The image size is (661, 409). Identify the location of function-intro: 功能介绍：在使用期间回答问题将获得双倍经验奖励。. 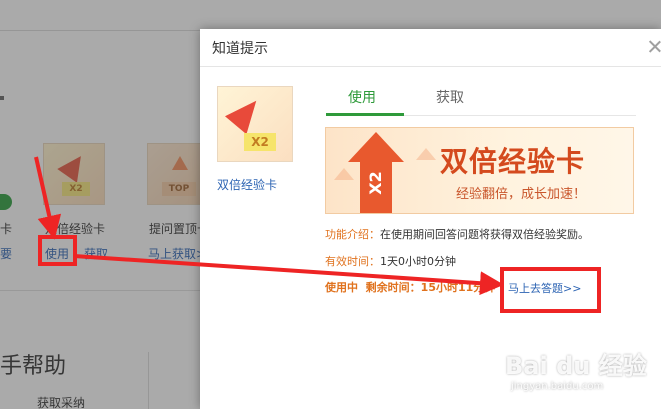
(457, 234).